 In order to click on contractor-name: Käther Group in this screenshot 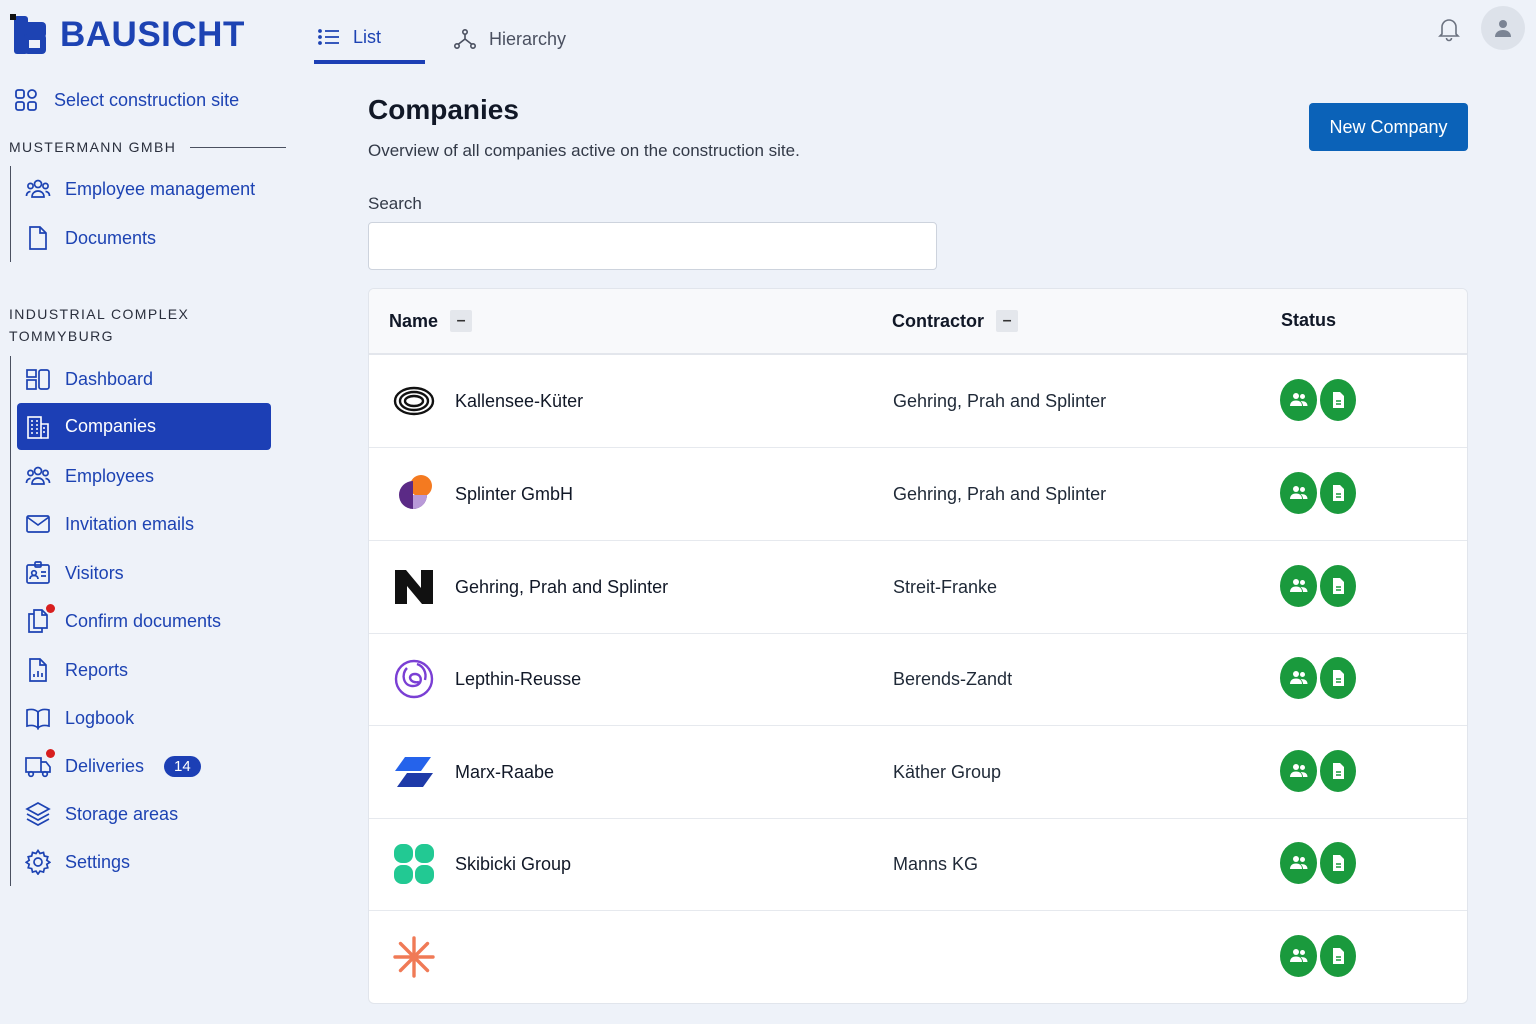, I will do `click(947, 772)`.